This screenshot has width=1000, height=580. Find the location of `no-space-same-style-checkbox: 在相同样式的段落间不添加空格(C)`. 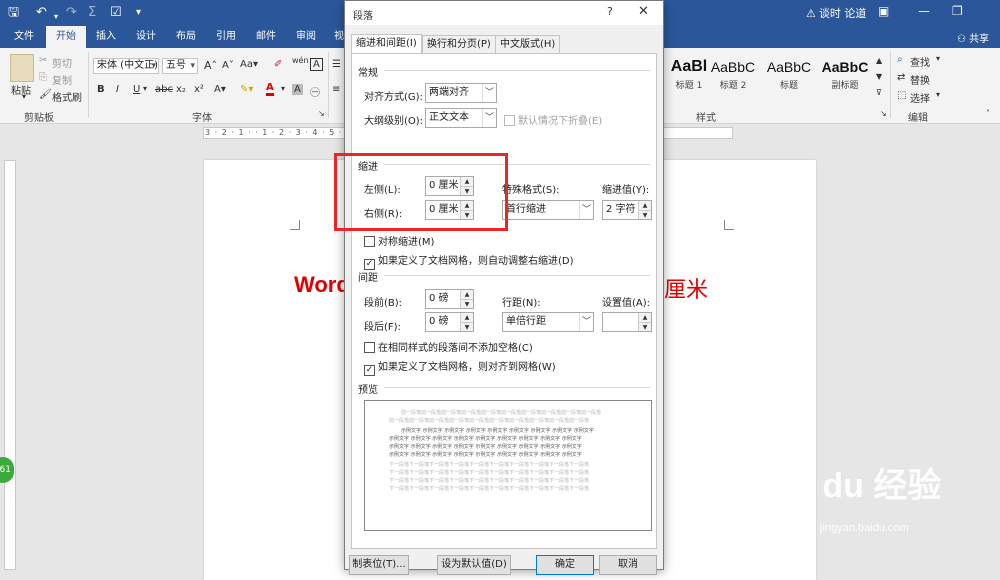

no-space-same-style-checkbox: 在相同样式的段落间不添加空格(C) is located at coordinates (448, 346).